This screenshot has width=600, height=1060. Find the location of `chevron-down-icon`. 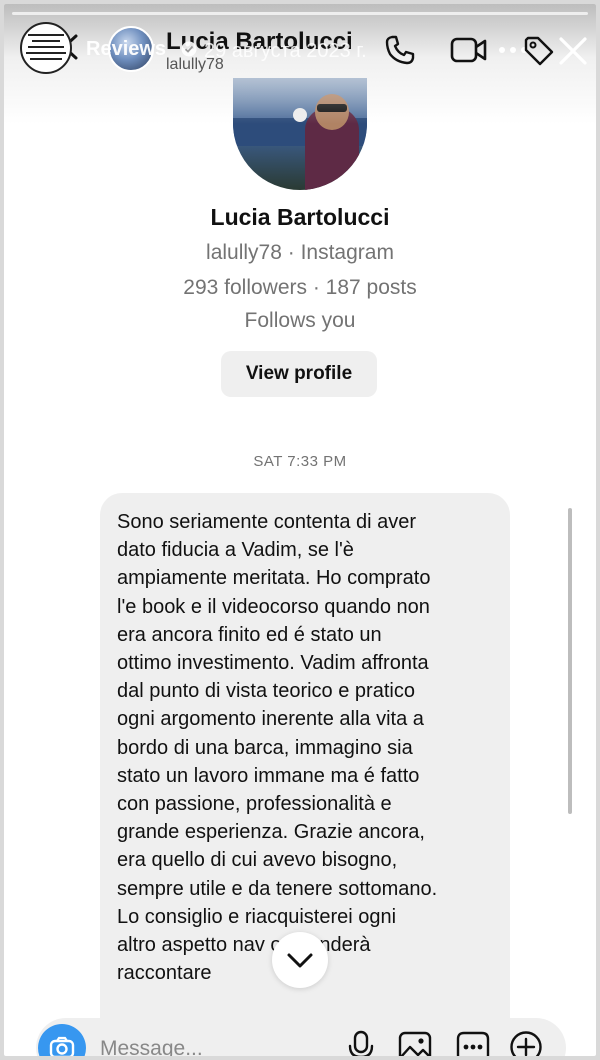

chevron-down-icon is located at coordinates (300, 960).